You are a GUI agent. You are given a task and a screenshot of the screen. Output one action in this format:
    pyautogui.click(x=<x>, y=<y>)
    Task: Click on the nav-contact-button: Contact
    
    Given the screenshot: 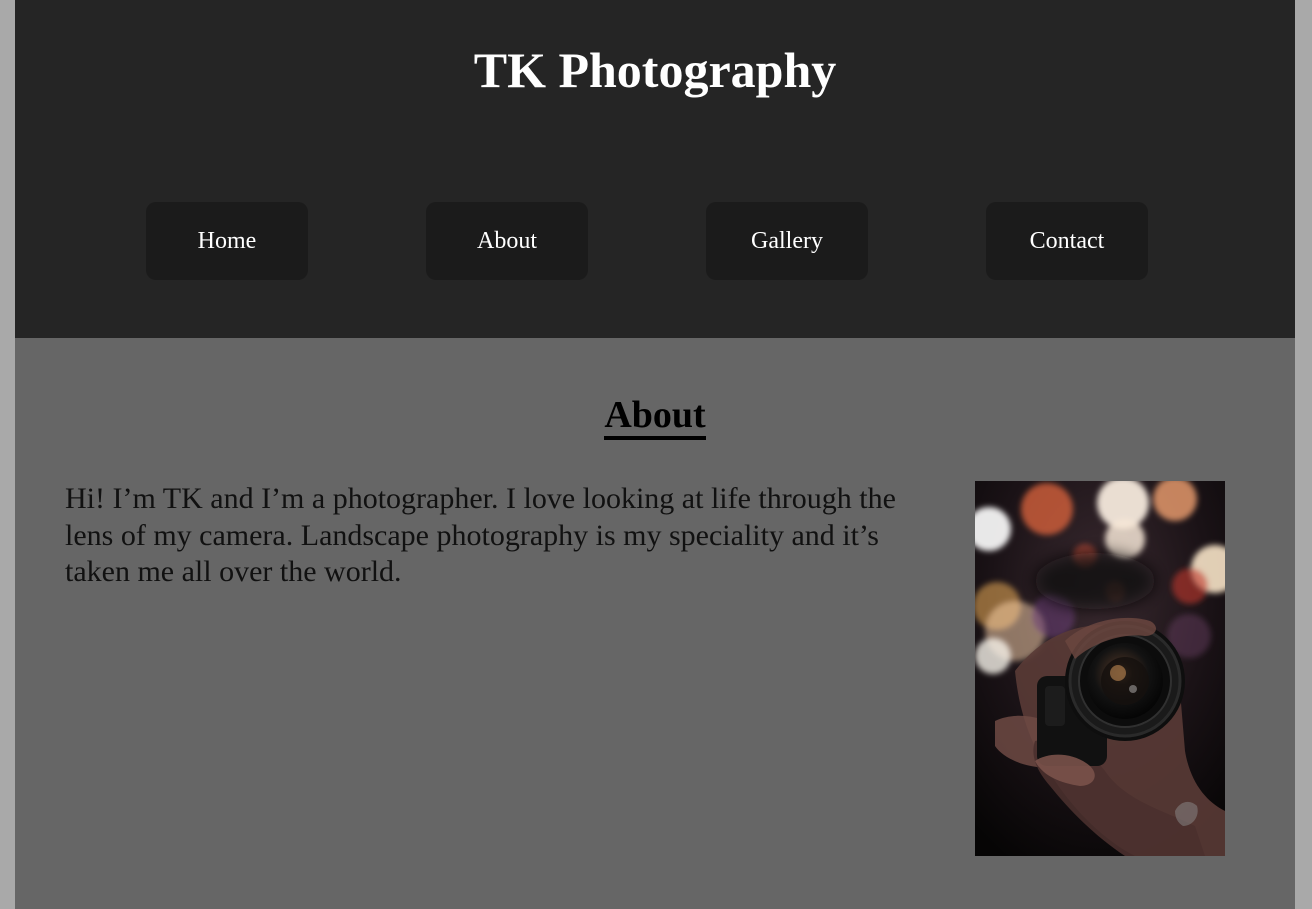 What is the action you would take?
    pyautogui.click(x=1067, y=241)
    